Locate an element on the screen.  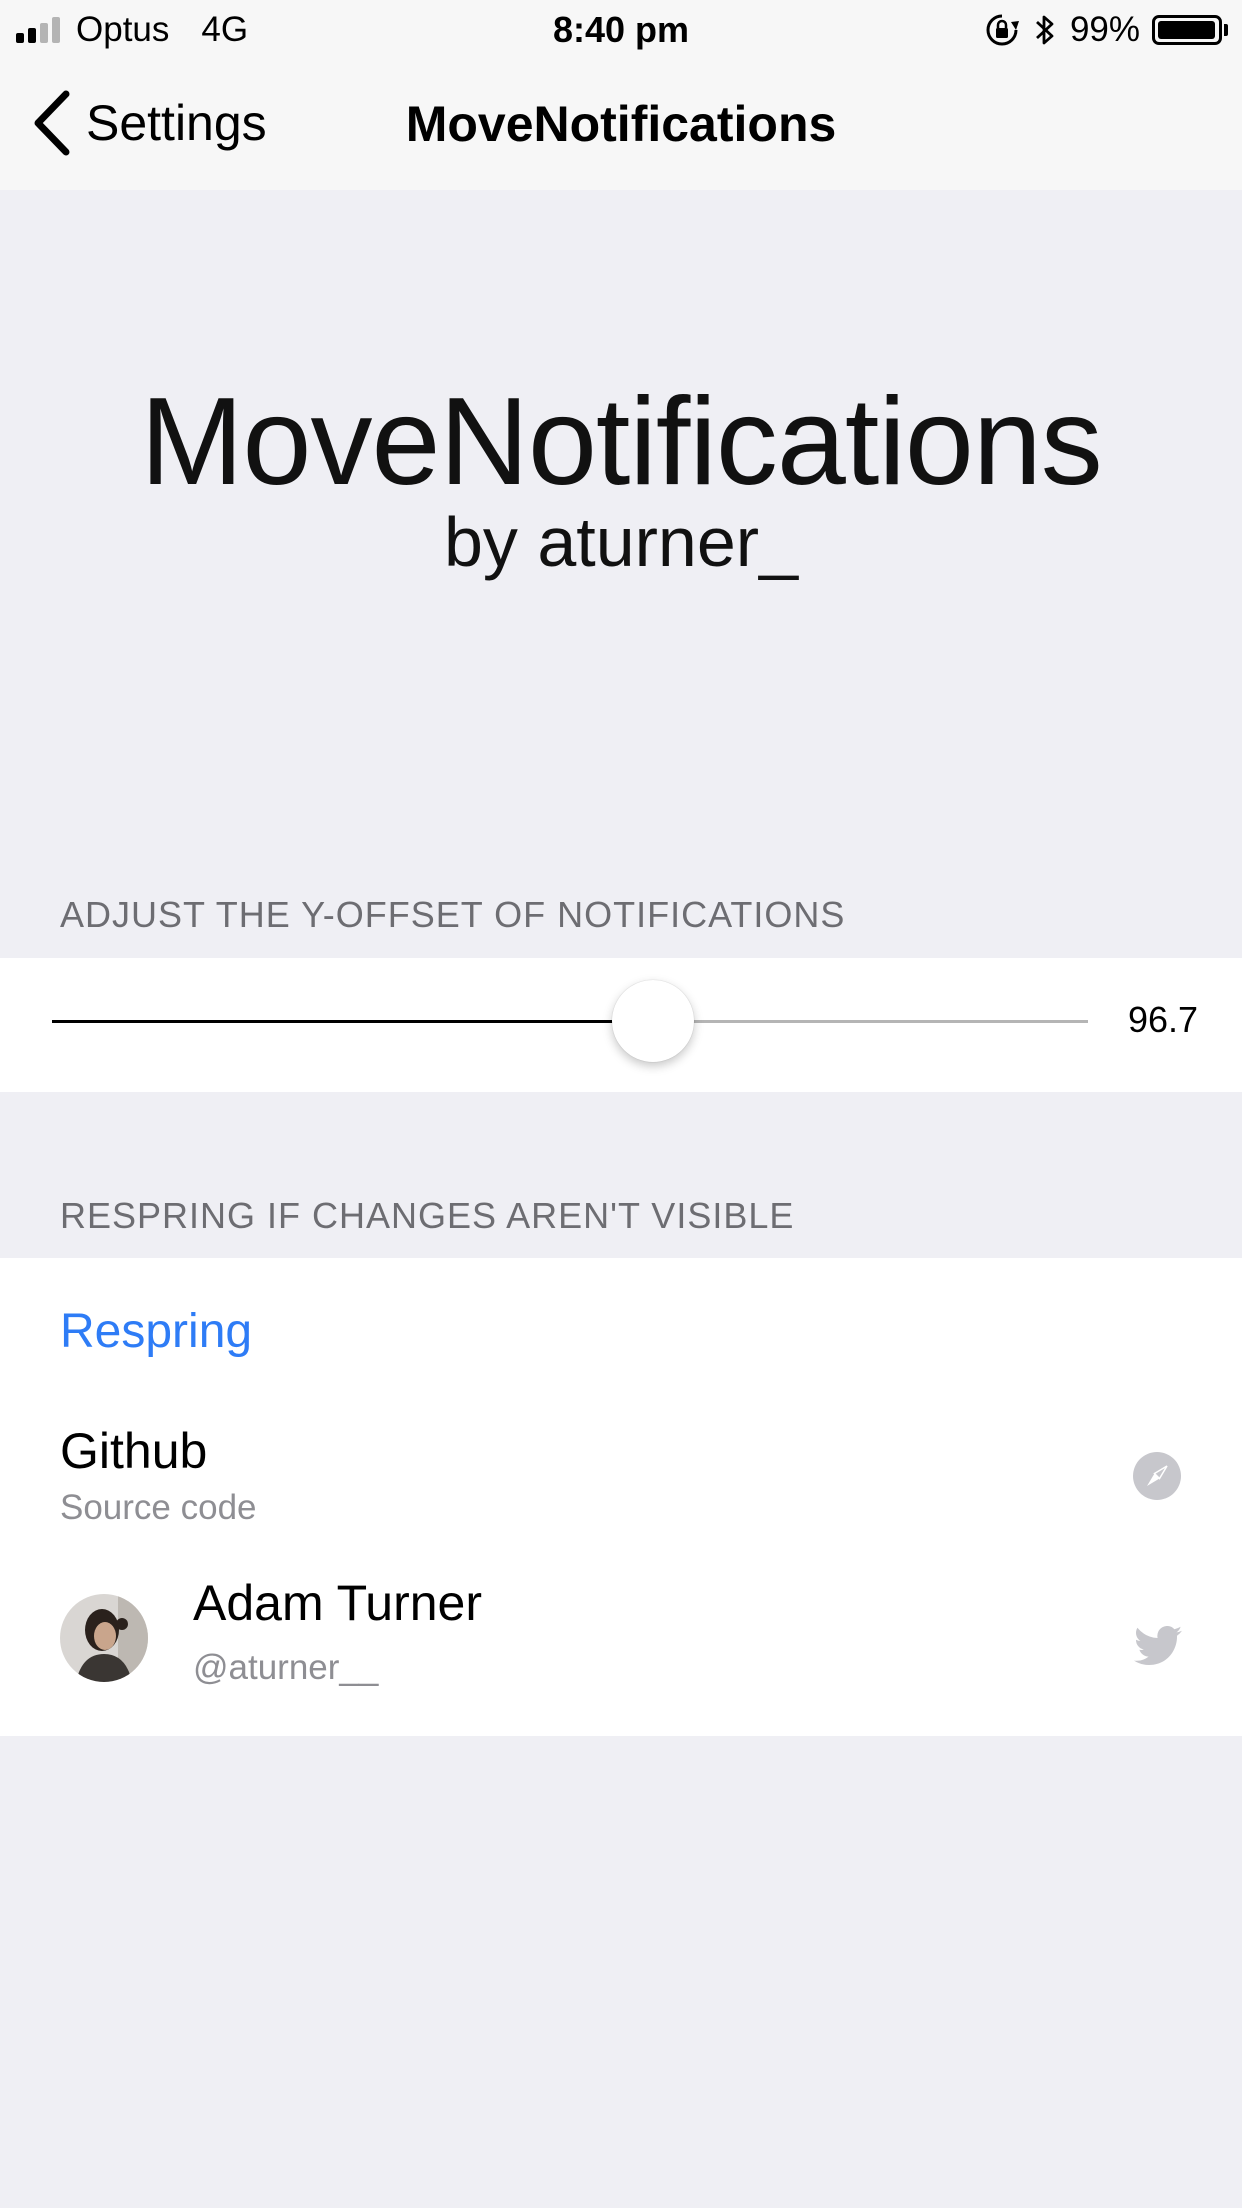
banner-subtitle: by aturner_ is located at coordinates (621, 542).